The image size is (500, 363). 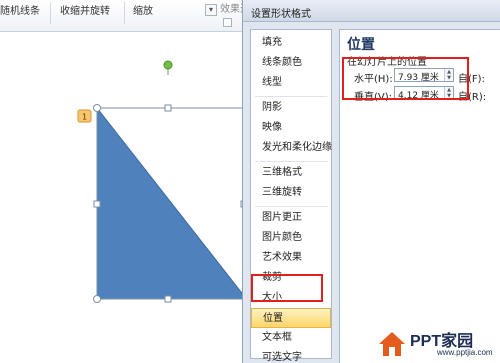 What do you see at coordinates (291, 83) in the screenshot?
I see `nav-line-style: 线型` at bounding box center [291, 83].